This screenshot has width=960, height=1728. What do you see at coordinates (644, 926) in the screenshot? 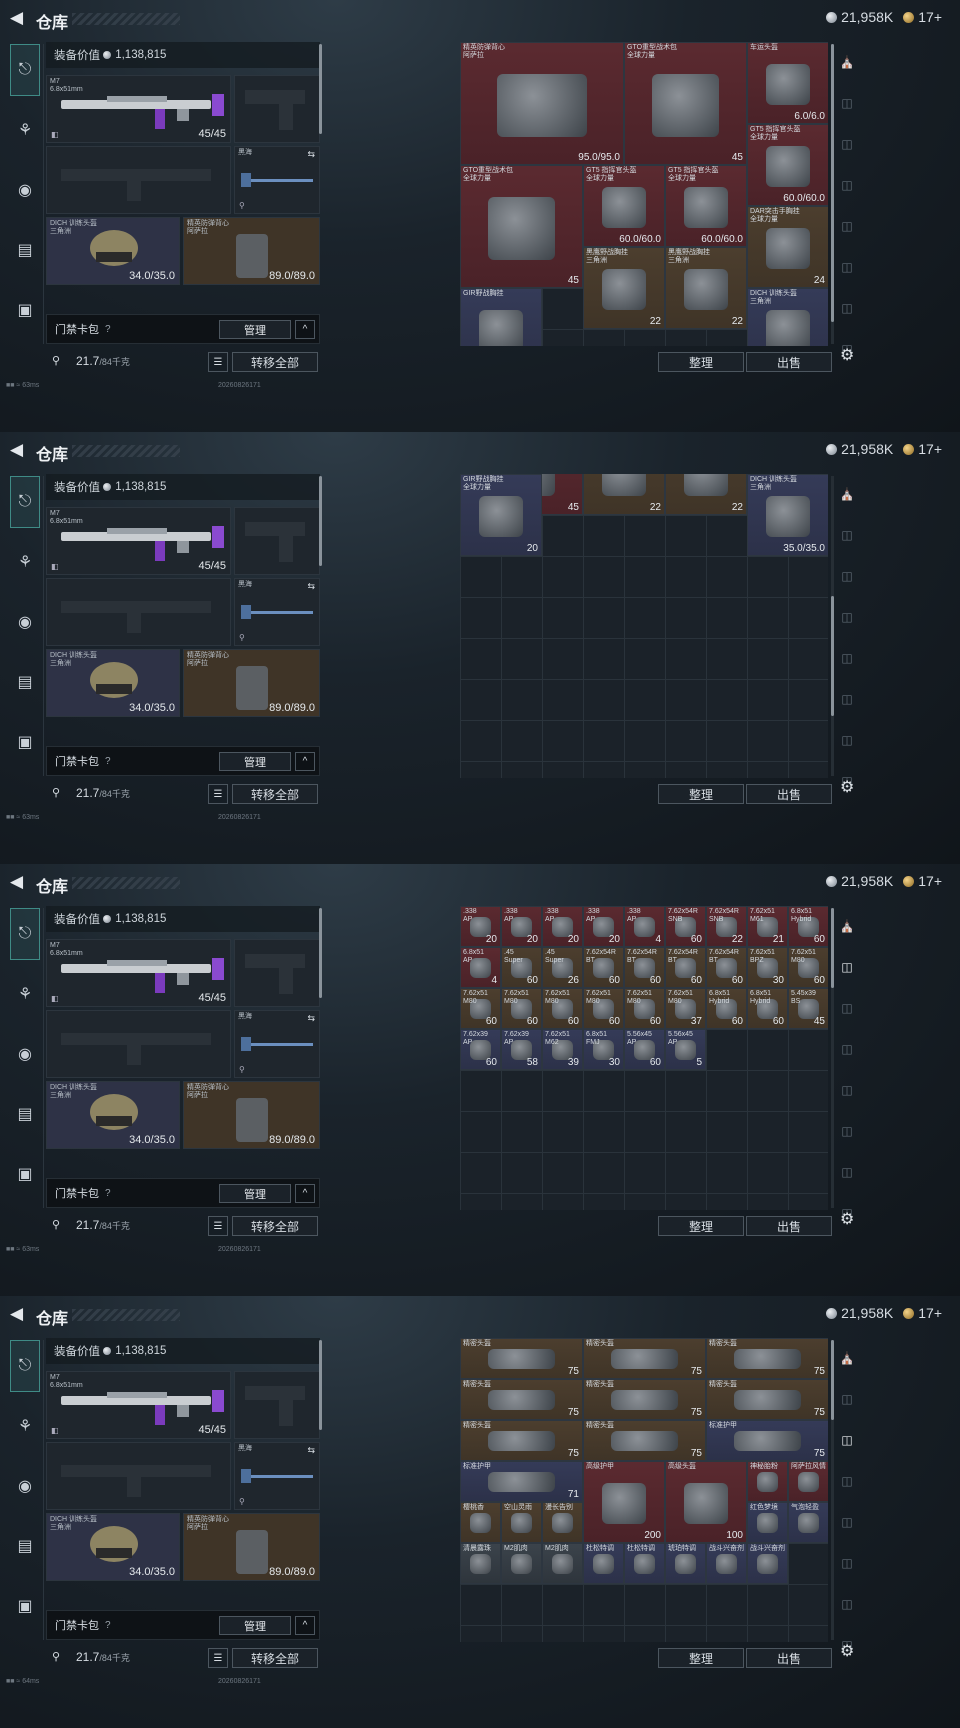
I see `storage-item: .338 AP 4` at bounding box center [644, 926].